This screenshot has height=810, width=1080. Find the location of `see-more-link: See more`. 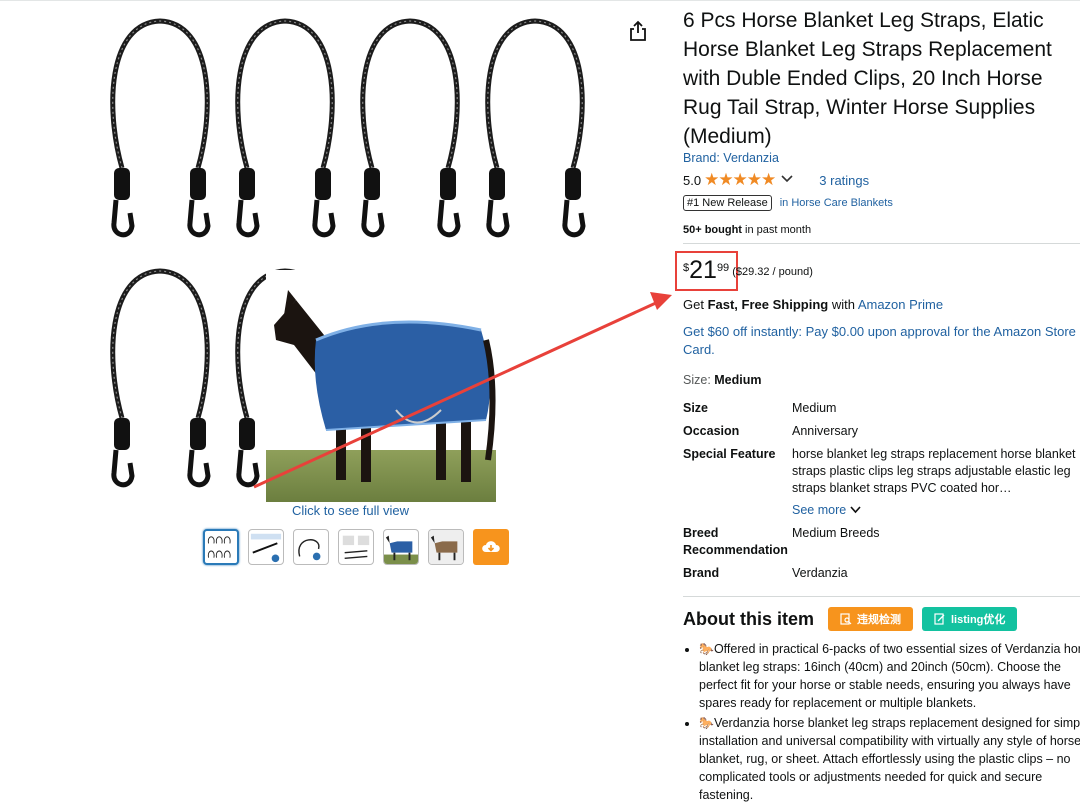

see-more-link: See more is located at coordinates (936, 510).